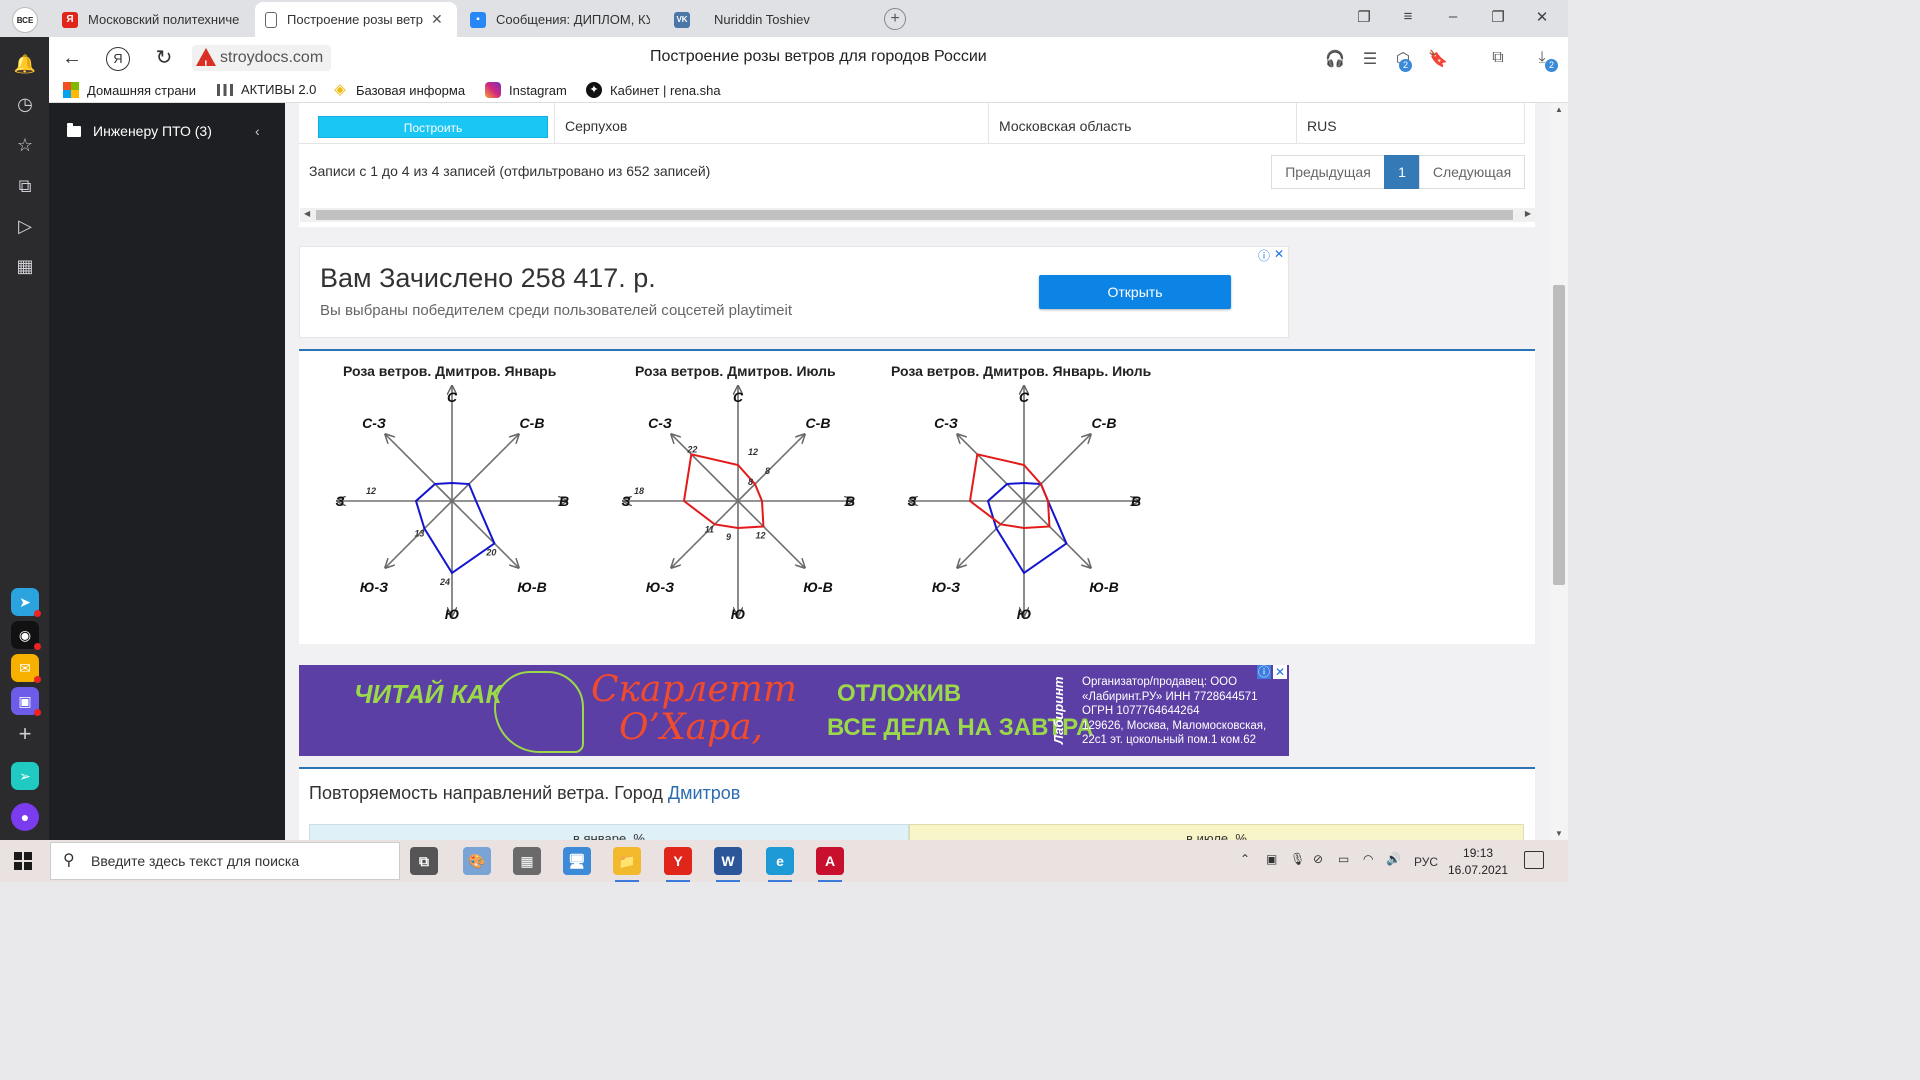 This screenshot has height=1080, width=1920. I want to click on paint-icon: 🎨, so click(477, 861).